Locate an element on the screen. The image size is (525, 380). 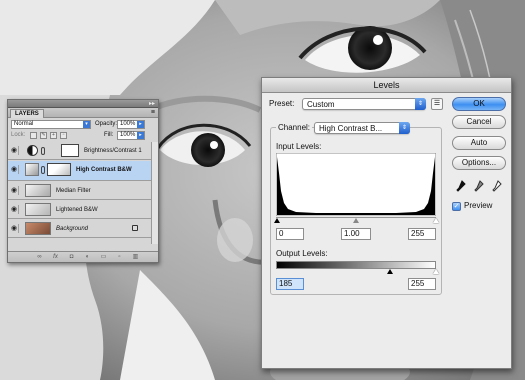
input-gamma-handle is located at coordinates (356, 220).